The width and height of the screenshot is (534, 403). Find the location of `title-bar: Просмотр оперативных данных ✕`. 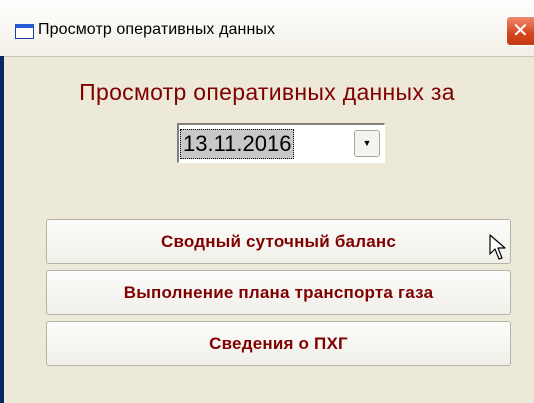

title-bar: Просмотр оперативных данных ✕ is located at coordinates (267, 28).